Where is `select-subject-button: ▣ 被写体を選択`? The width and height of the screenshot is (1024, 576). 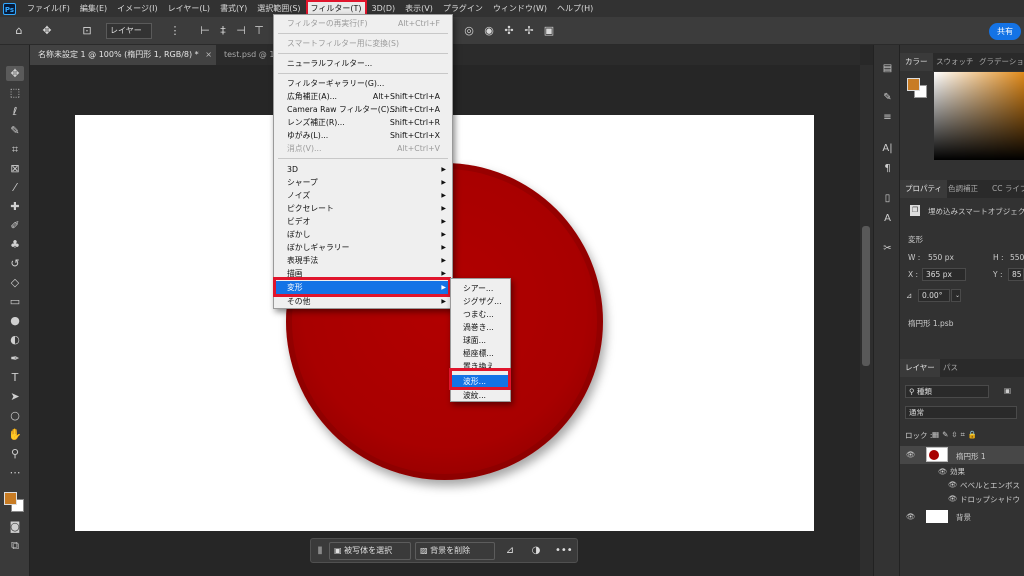
select-subject-button: ▣ 被写体を選択 is located at coordinates (370, 551).